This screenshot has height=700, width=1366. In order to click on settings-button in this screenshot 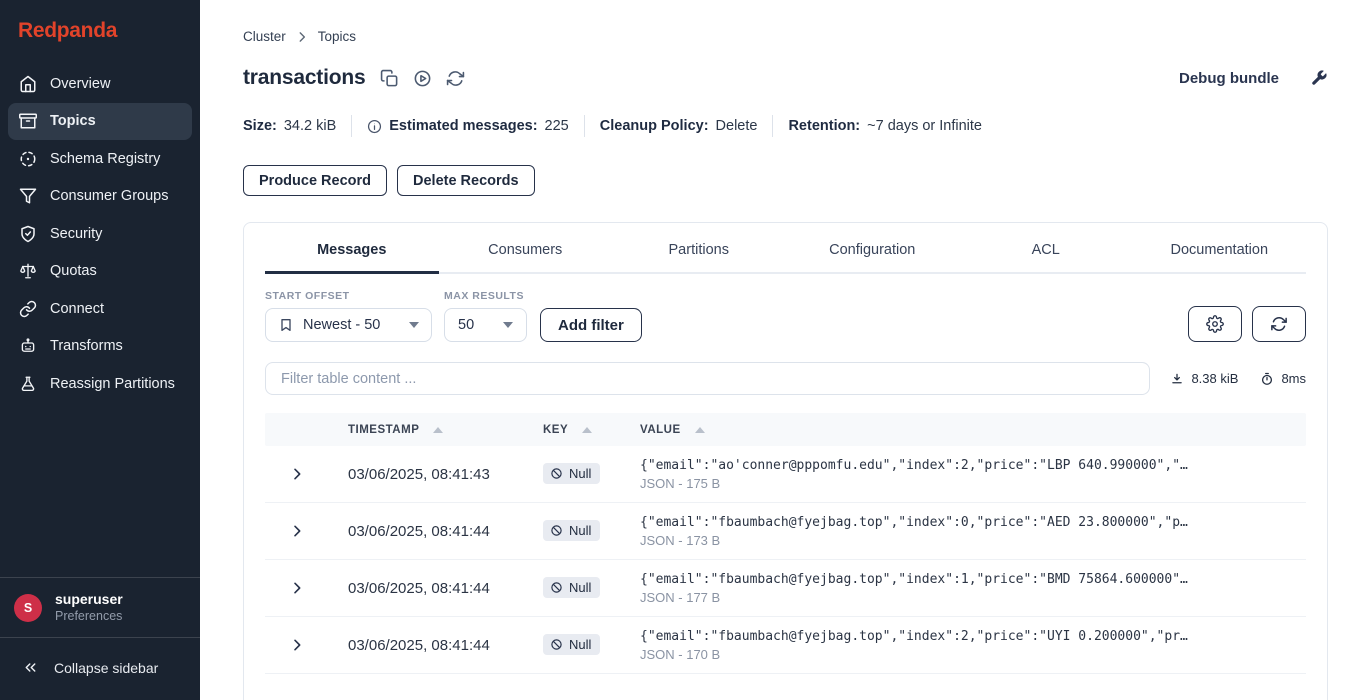, I will do `click(1215, 324)`.